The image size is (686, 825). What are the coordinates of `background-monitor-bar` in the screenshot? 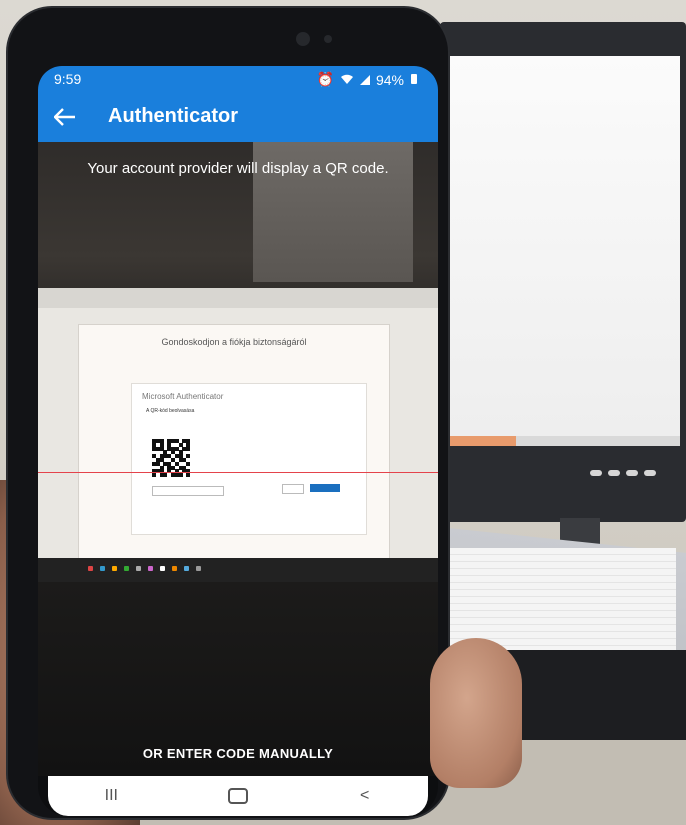 It's located at (563, 441).